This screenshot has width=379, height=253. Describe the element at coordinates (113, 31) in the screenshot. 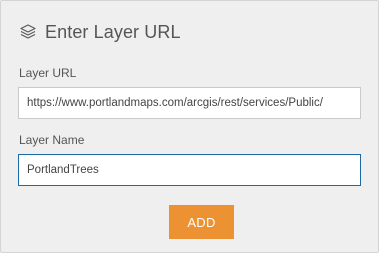

I see `panel-title: Enter Layer URL` at that location.